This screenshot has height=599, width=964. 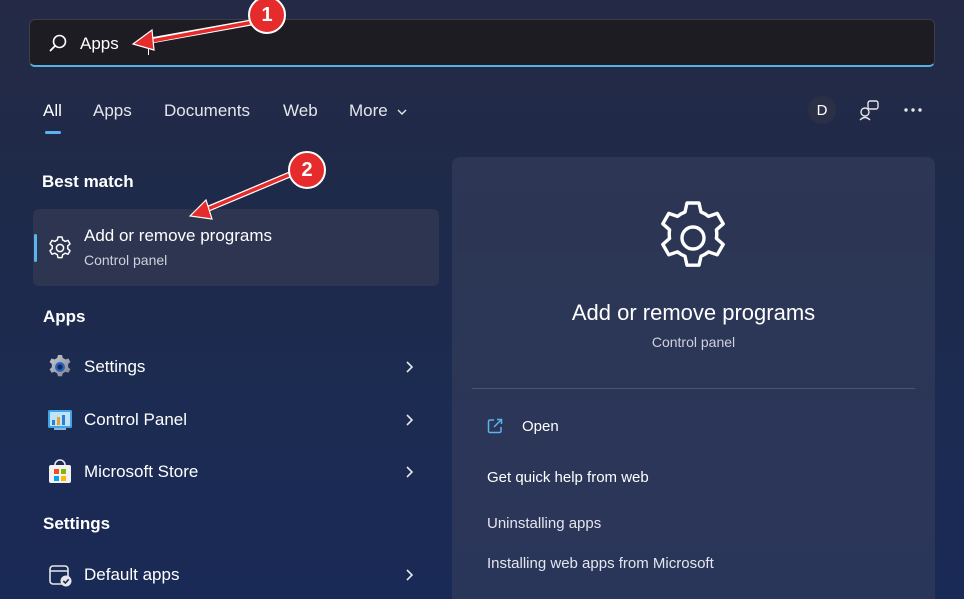 What do you see at coordinates (495, 426) in the screenshot?
I see `open-external-icon` at bounding box center [495, 426].